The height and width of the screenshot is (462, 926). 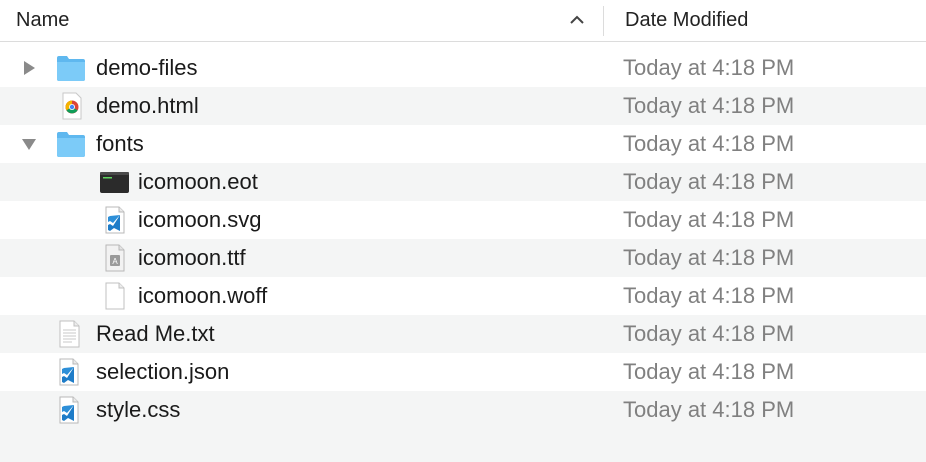 What do you see at coordinates (114, 182) in the screenshot?
I see `terminal-file-icon` at bounding box center [114, 182].